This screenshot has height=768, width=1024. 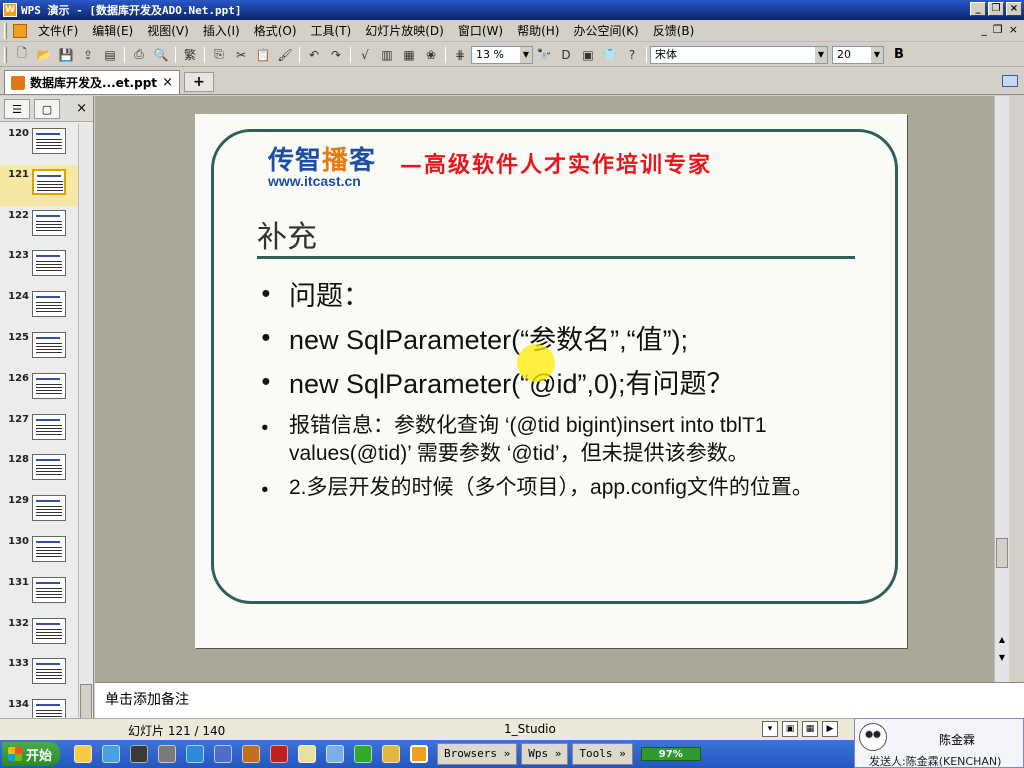 I want to click on taskbar-group-wps: Wps », so click(x=545, y=754).